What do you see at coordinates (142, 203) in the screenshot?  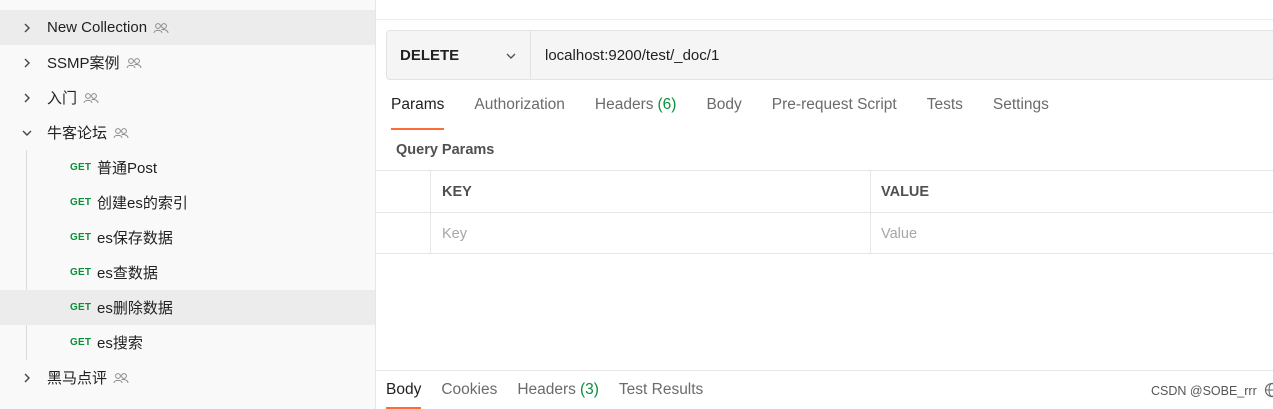 I see `request-label: 创建es的索引` at bounding box center [142, 203].